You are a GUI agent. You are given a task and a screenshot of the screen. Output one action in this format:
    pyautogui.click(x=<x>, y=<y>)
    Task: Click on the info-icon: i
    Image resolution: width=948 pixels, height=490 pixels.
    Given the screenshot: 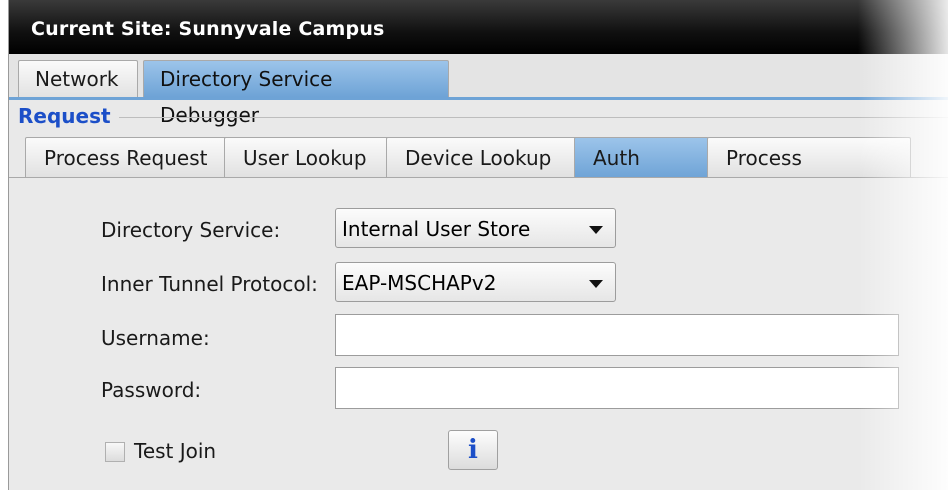 What is the action you would take?
    pyautogui.click(x=473, y=450)
    